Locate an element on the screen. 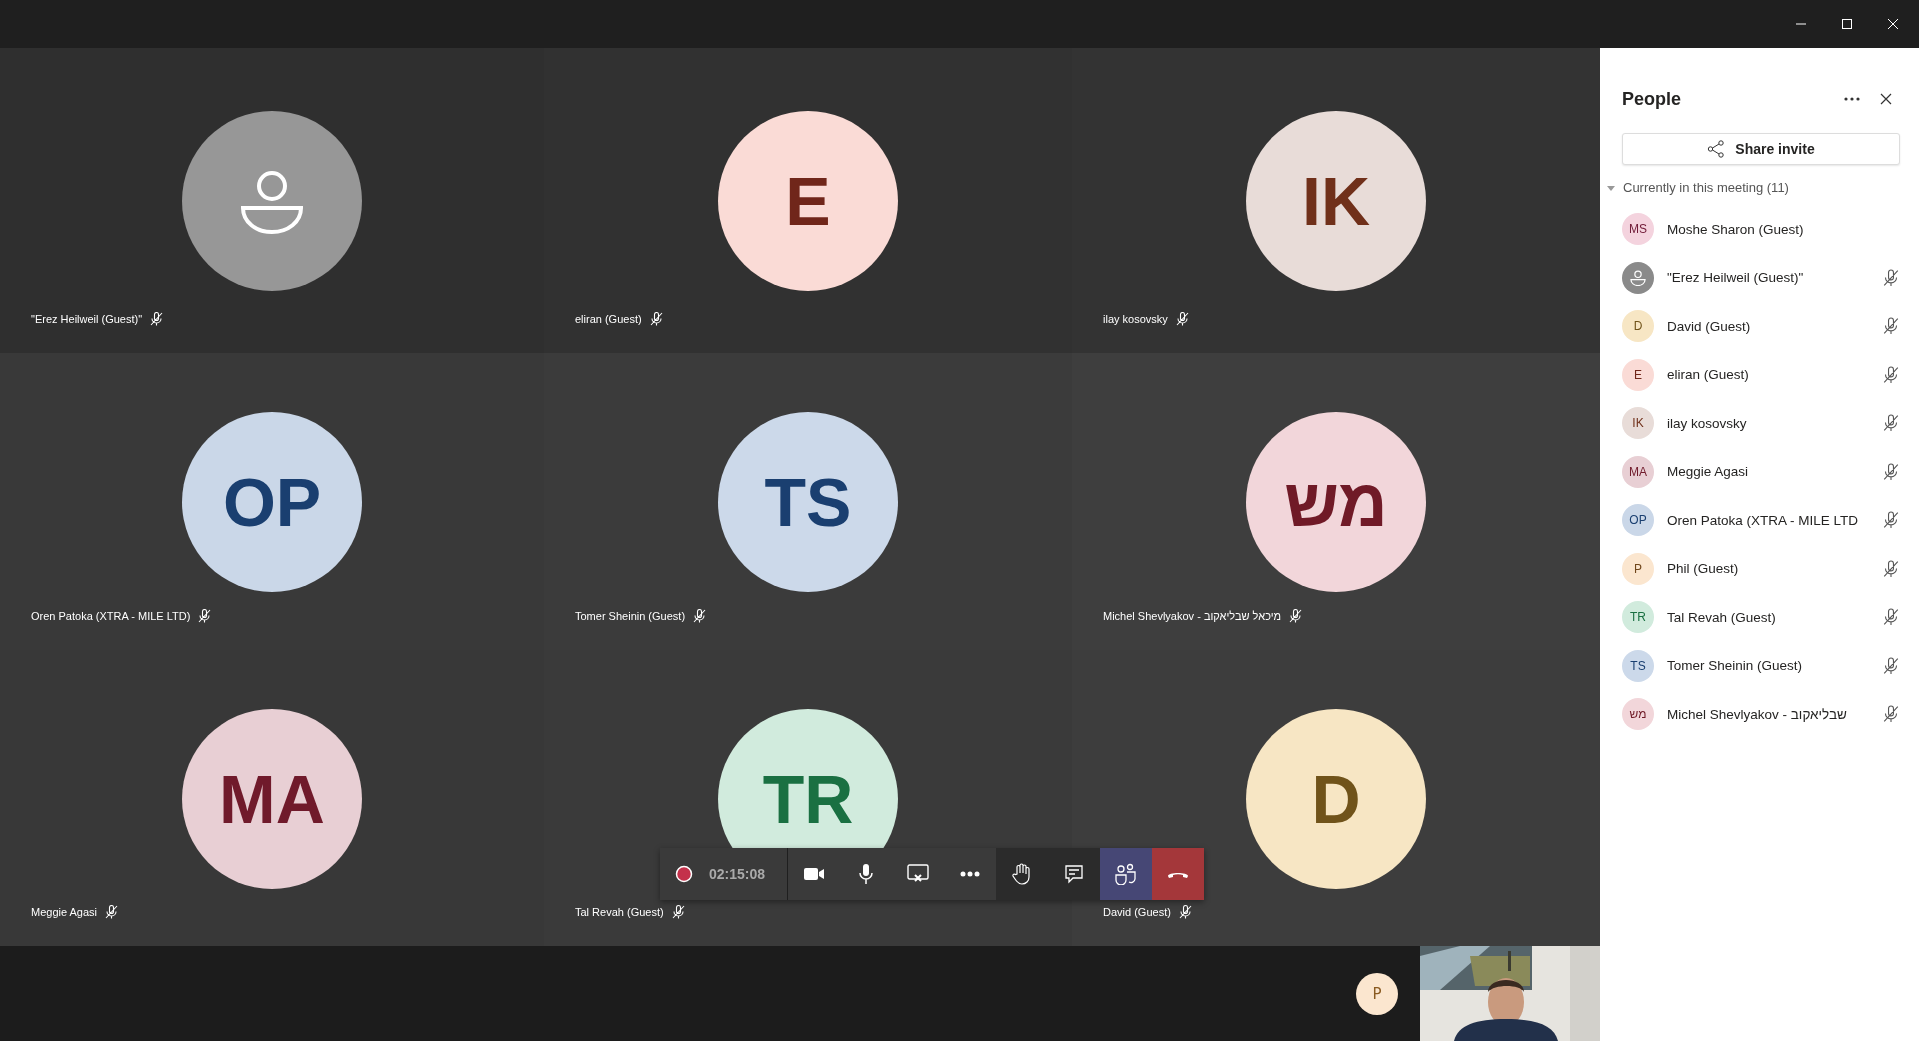  participant-row: MS Moshe Sharon (Guest) is located at coordinates (1770, 229).